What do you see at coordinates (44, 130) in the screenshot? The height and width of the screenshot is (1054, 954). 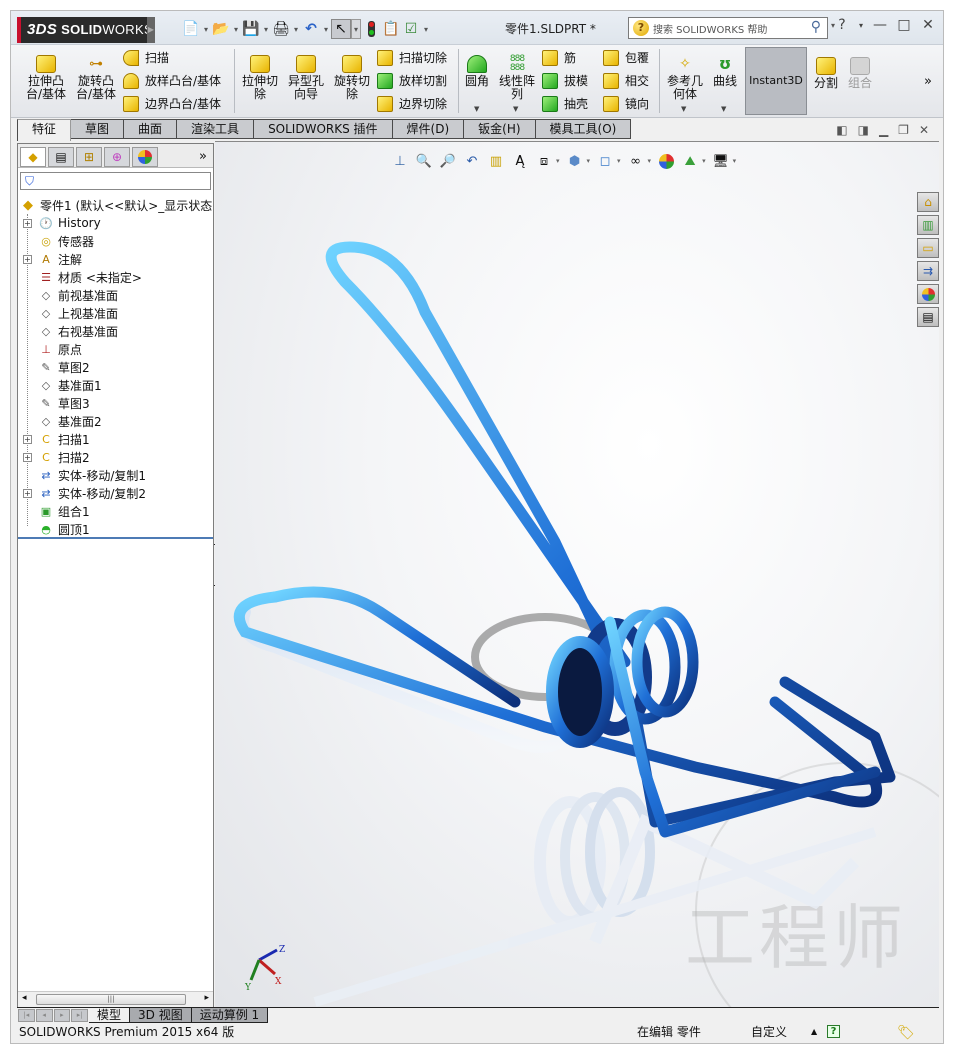 I see `tab-features: 特征` at bounding box center [44, 130].